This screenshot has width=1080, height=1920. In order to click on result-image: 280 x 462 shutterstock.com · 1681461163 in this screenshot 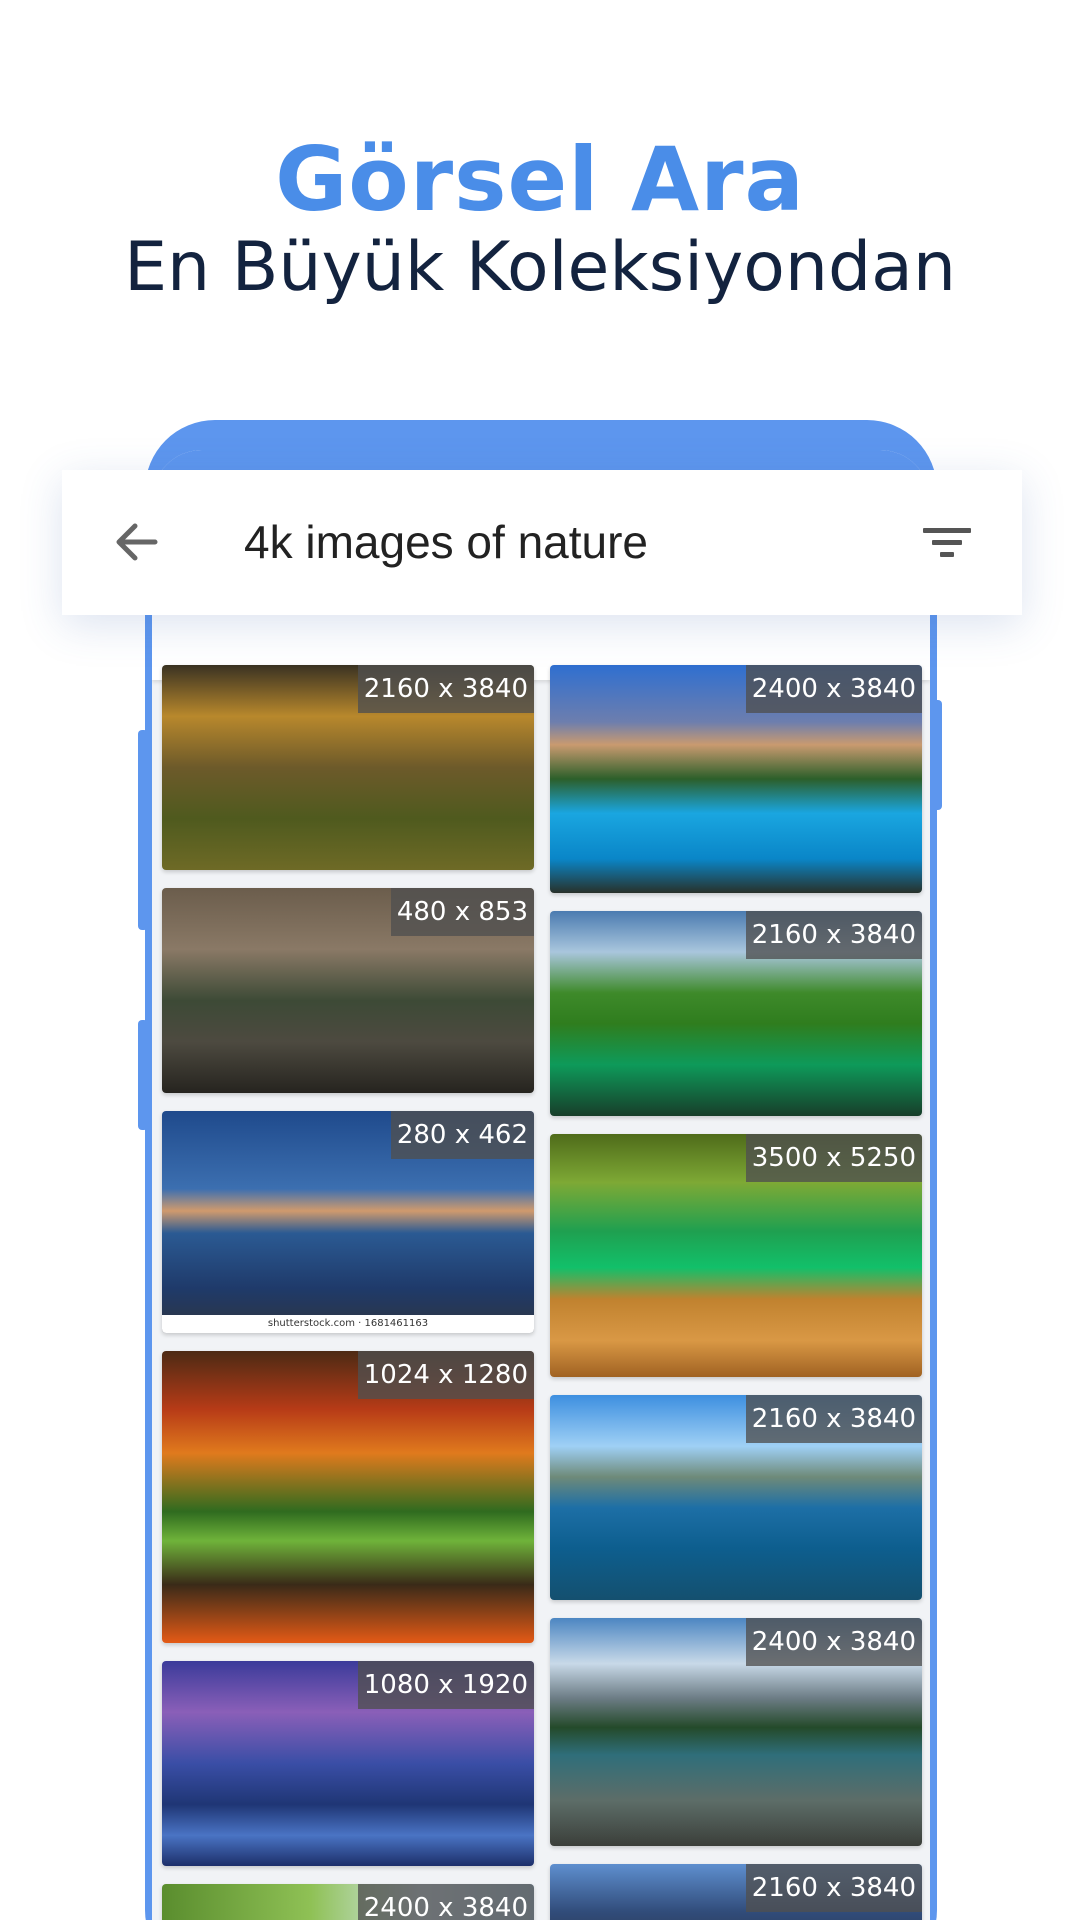, I will do `click(348, 1222)`.